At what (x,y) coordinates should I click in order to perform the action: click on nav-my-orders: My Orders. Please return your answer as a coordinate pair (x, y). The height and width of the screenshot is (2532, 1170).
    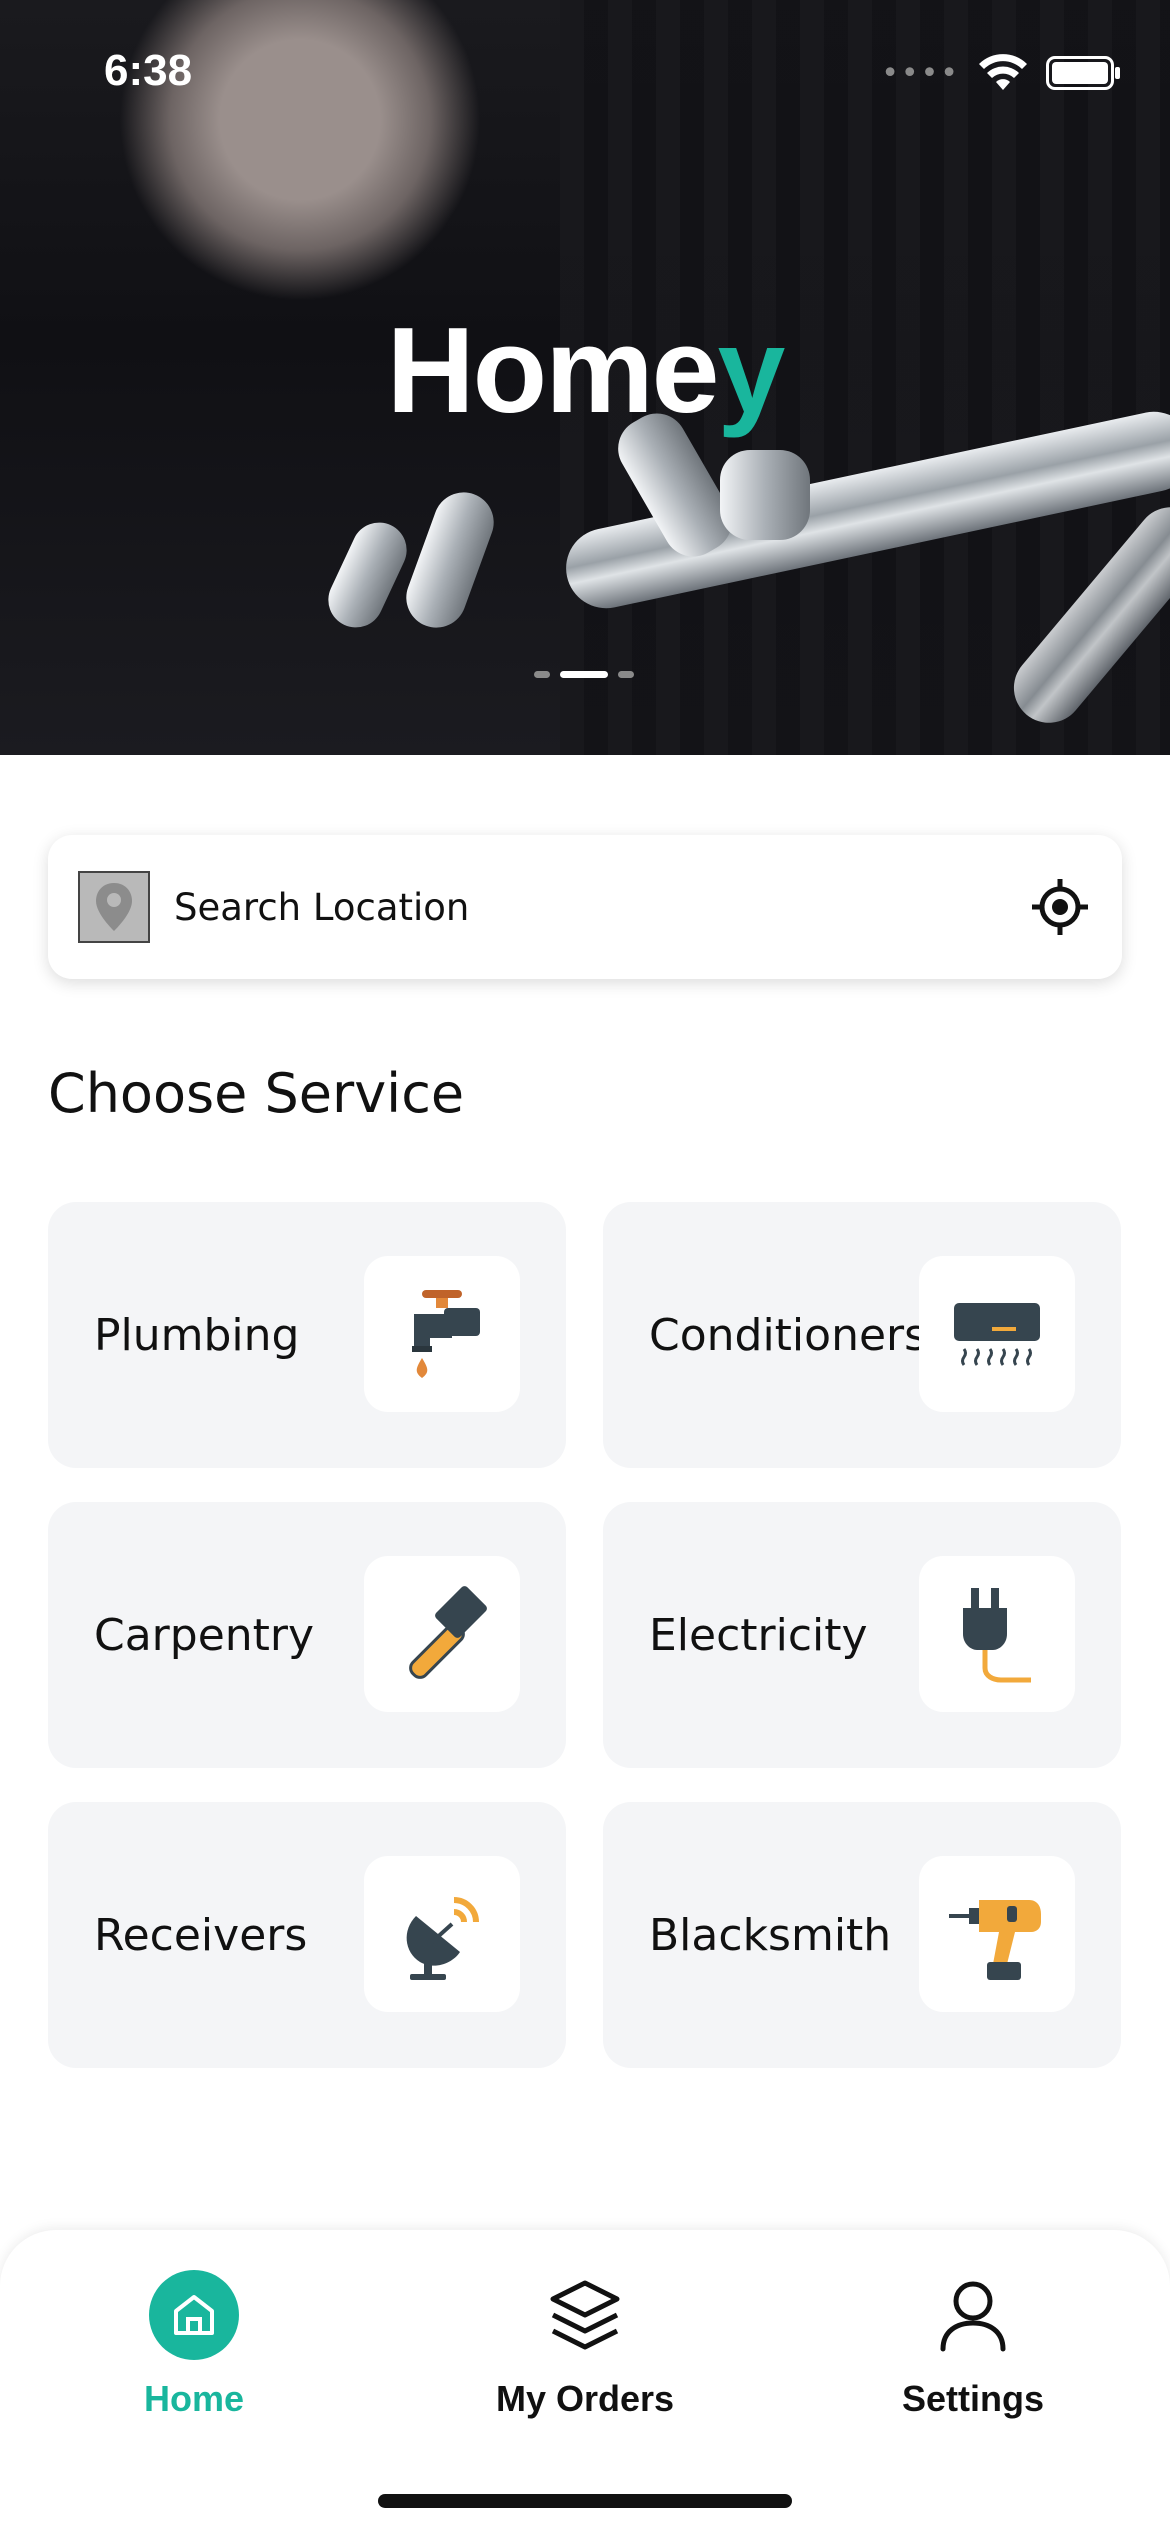
    Looking at the image, I should click on (585, 2345).